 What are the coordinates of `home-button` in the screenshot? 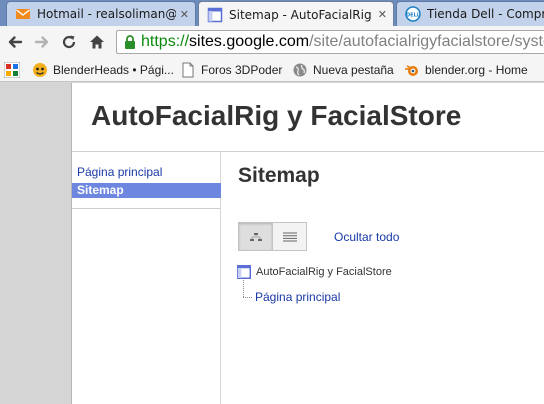 It's located at (97, 42).